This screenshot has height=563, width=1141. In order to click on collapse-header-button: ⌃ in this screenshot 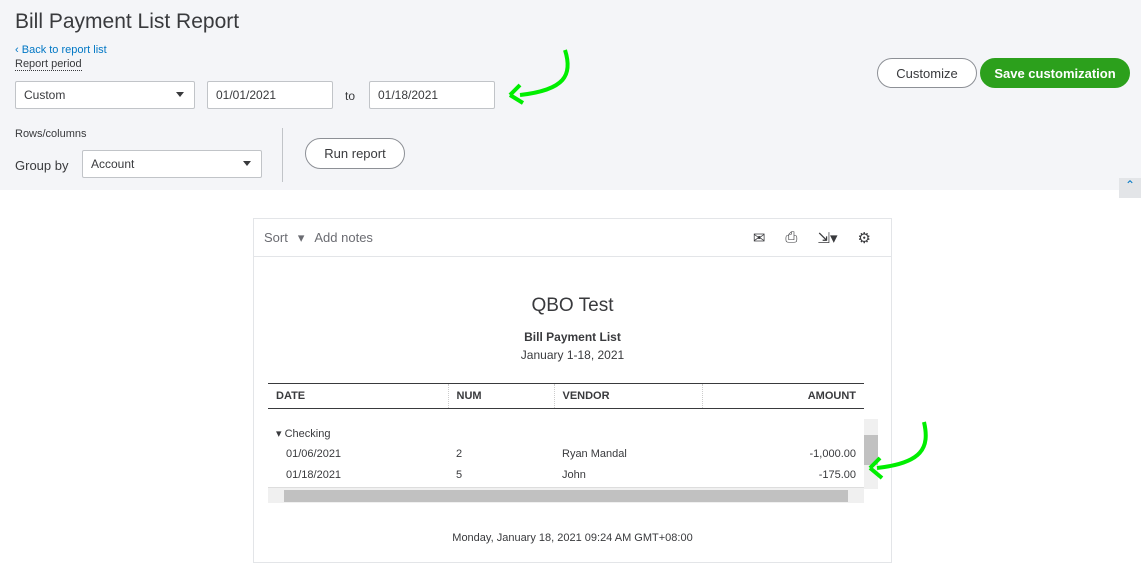, I will do `click(1130, 188)`.